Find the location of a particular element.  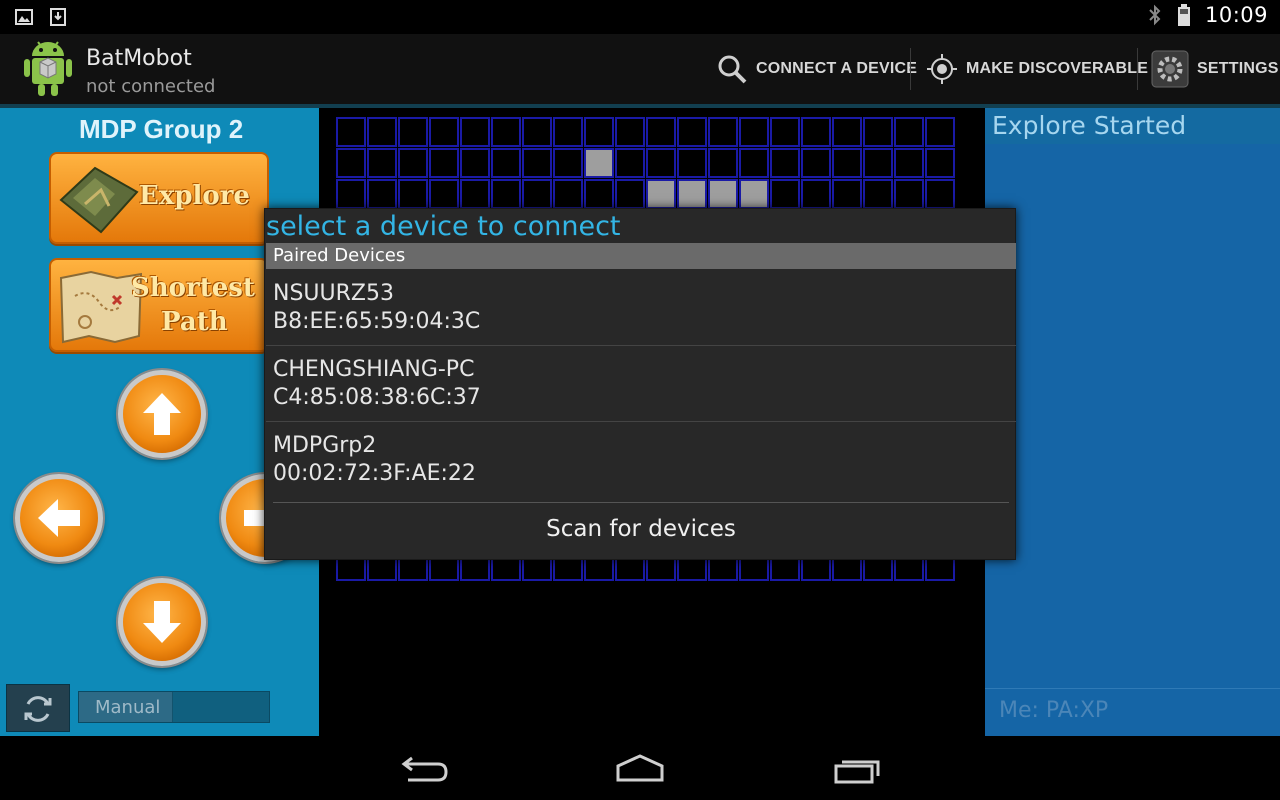

shortest-path-label-line1: Shortest is located at coordinates (193, 288).